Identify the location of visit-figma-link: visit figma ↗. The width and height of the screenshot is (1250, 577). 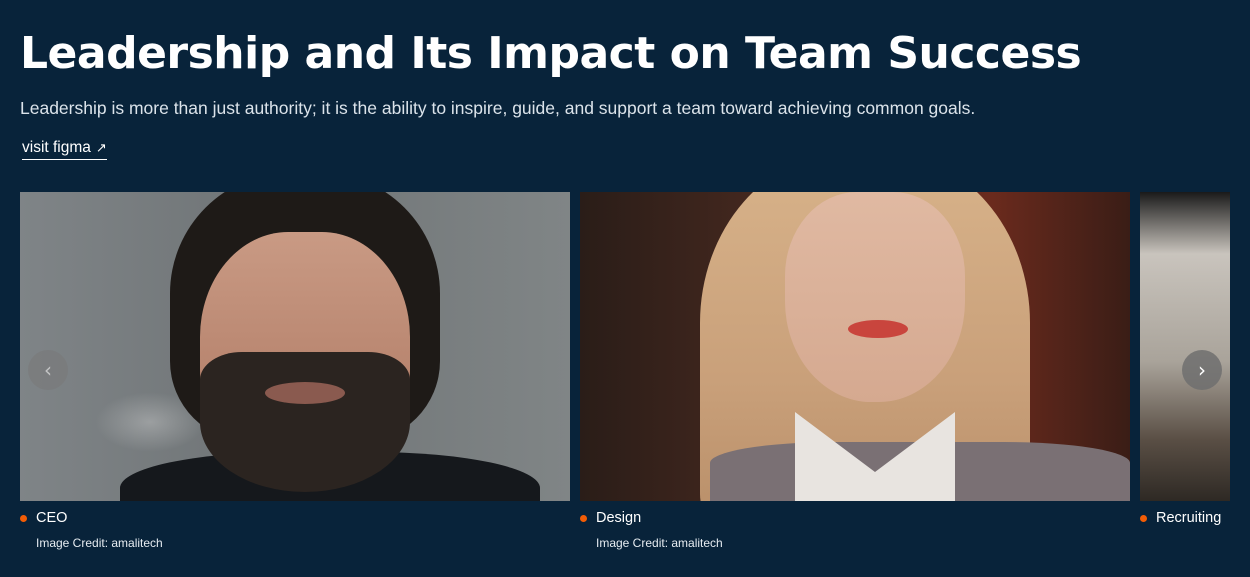
(64, 149).